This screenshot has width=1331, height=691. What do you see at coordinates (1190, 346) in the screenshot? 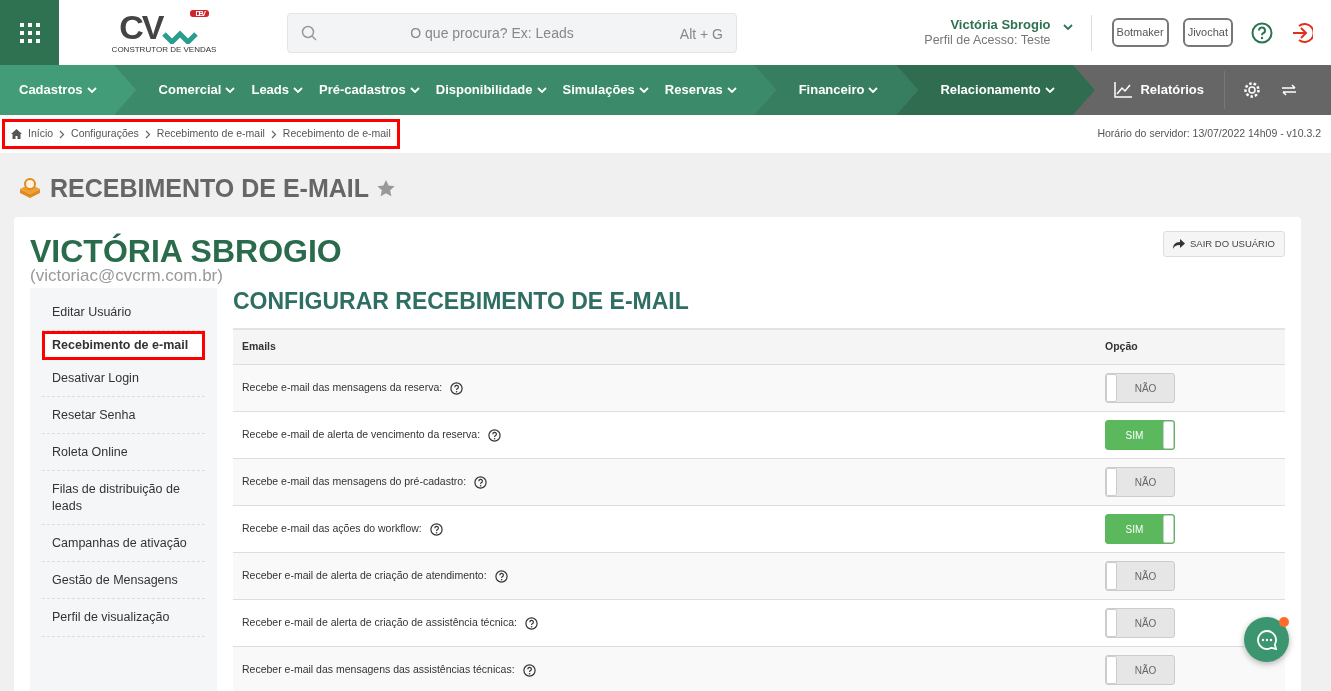
I see `column-header: Opção` at bounding box center [1190, 346].